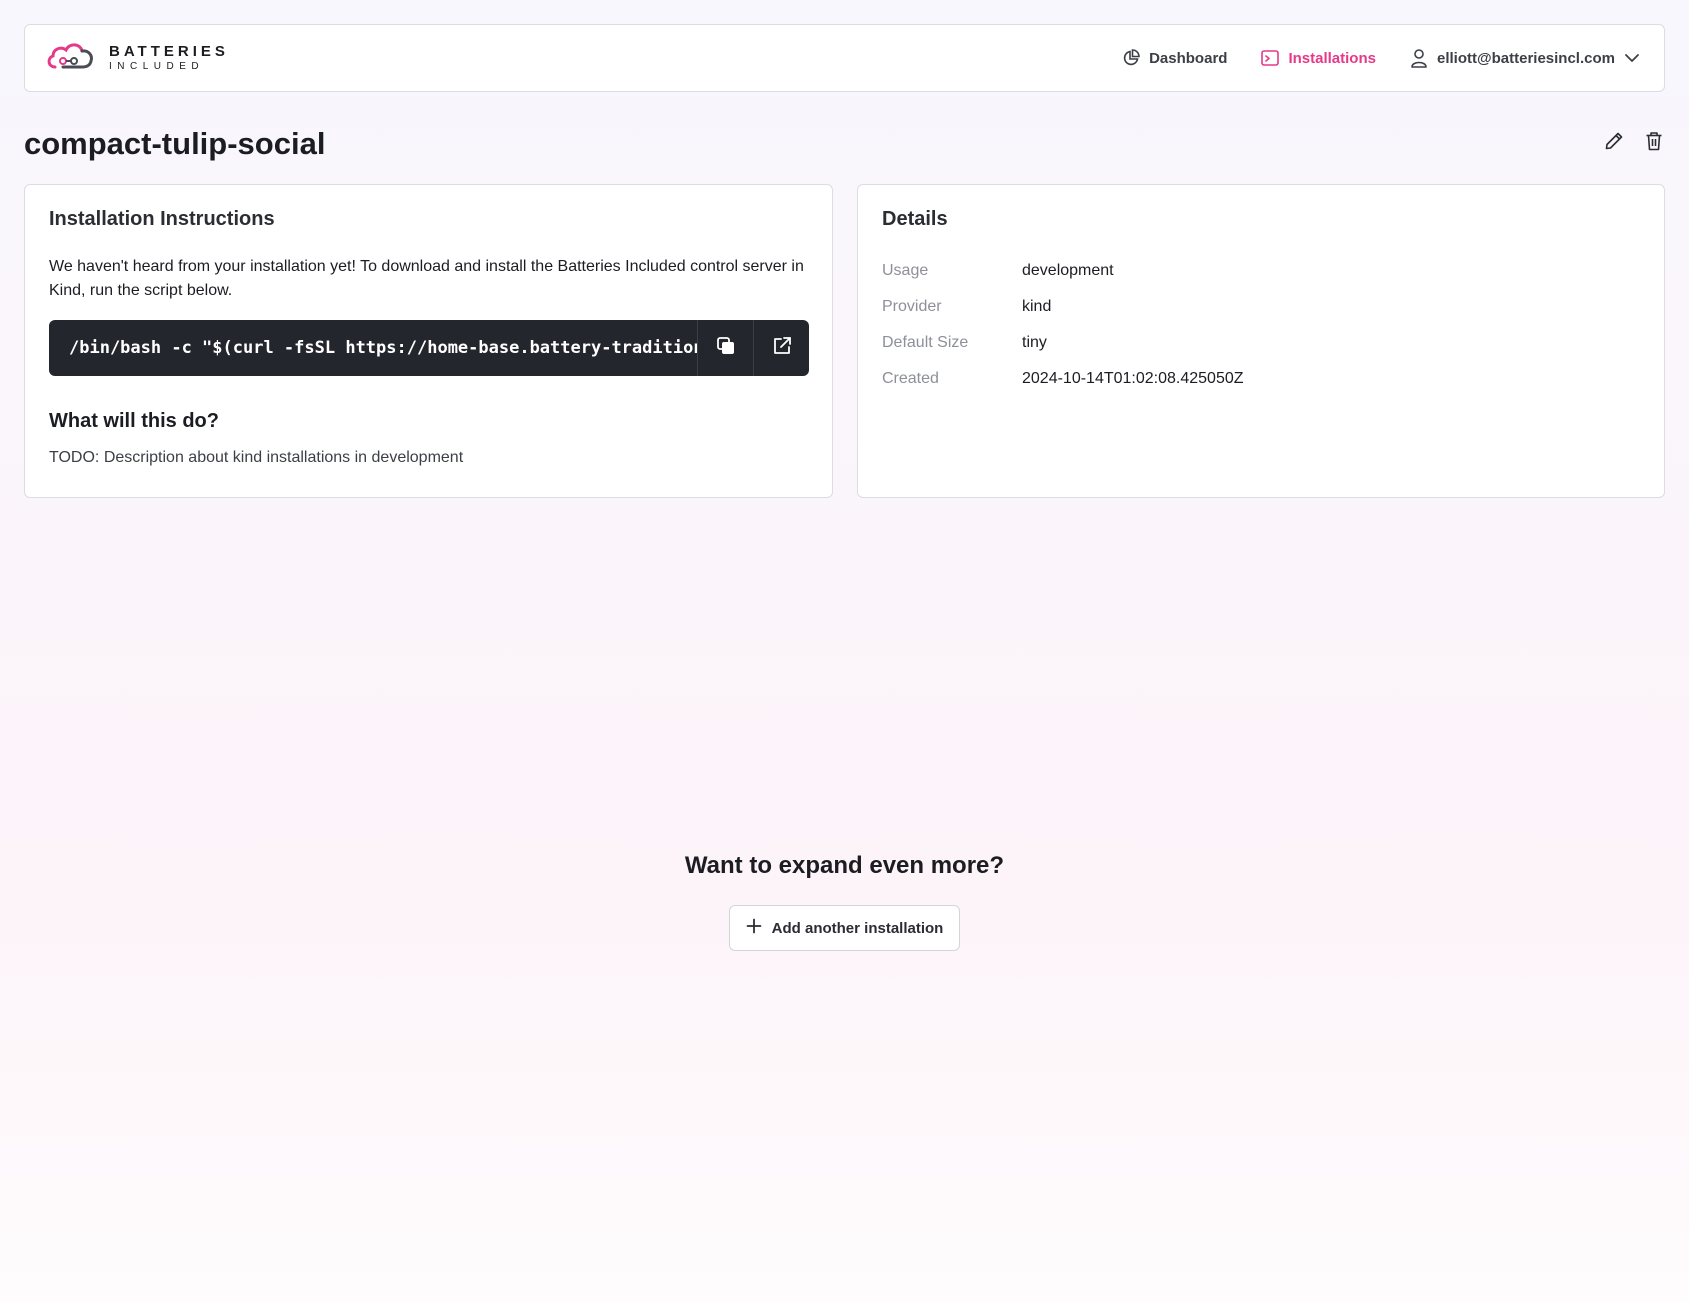 The height and width of the screenshot is (1302, 1689). I want to click on brand-logo: BATTERIES INCLUDED, so click(137, 58).